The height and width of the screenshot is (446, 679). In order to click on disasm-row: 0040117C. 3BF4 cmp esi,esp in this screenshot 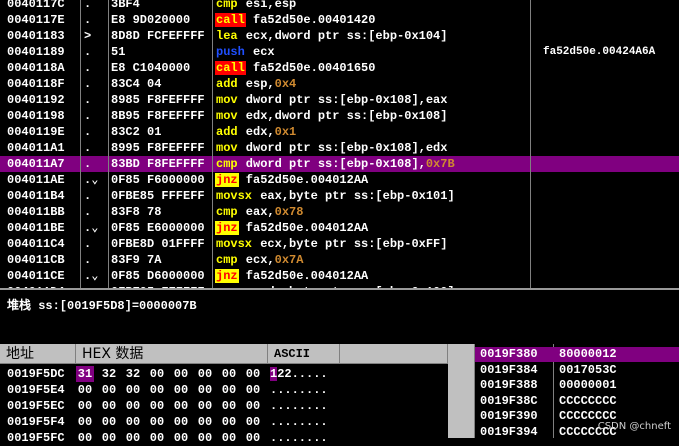, I will do `click(339, 6)`.